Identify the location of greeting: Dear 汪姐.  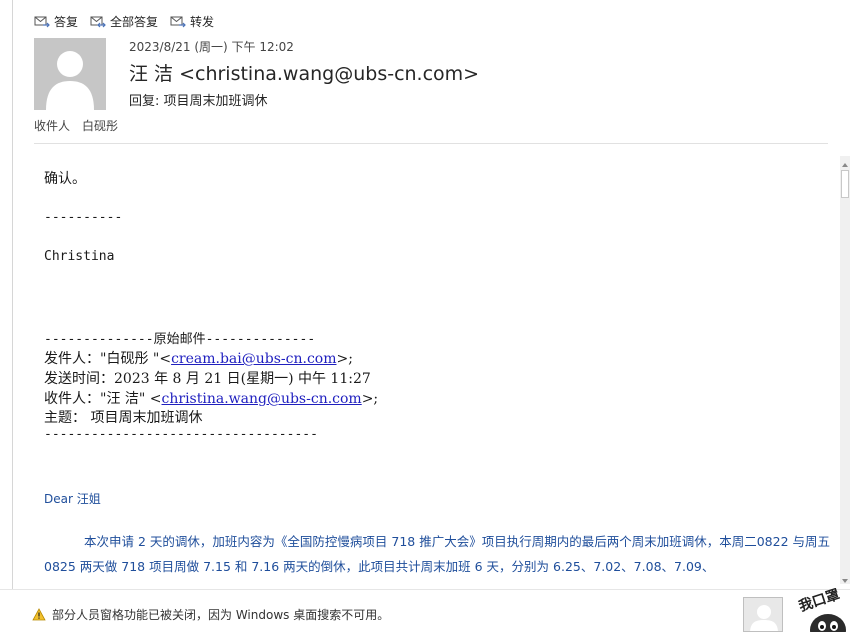
(72, 499).